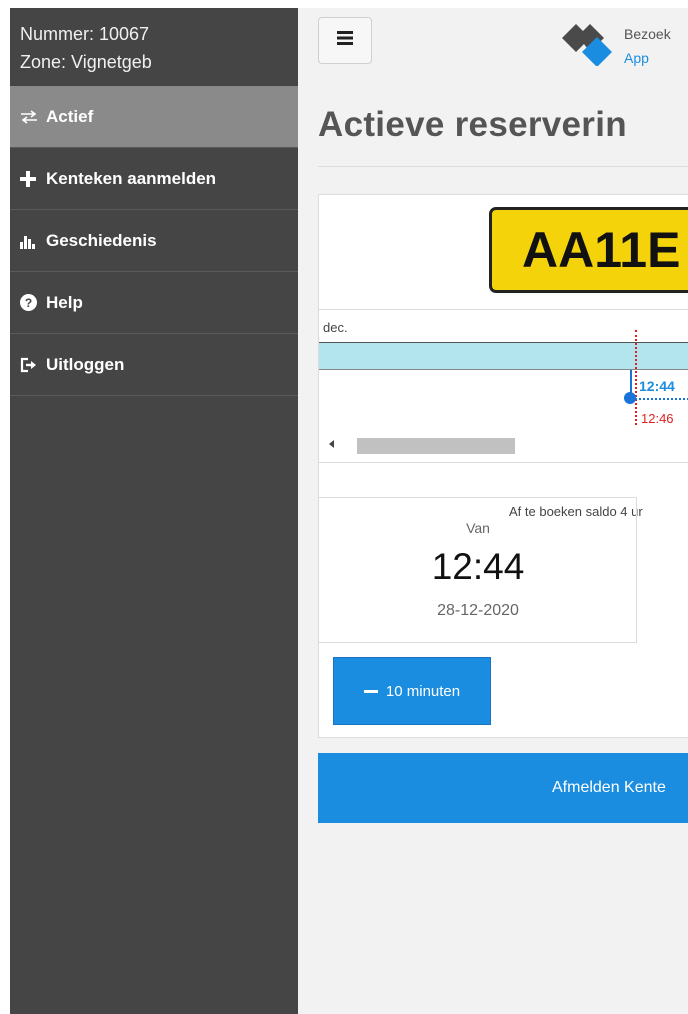 The image size is (688, 1014). Describe the element at coordinates (70, 116) in the screenshot. I see `nav-item-label: Actief` at that location.